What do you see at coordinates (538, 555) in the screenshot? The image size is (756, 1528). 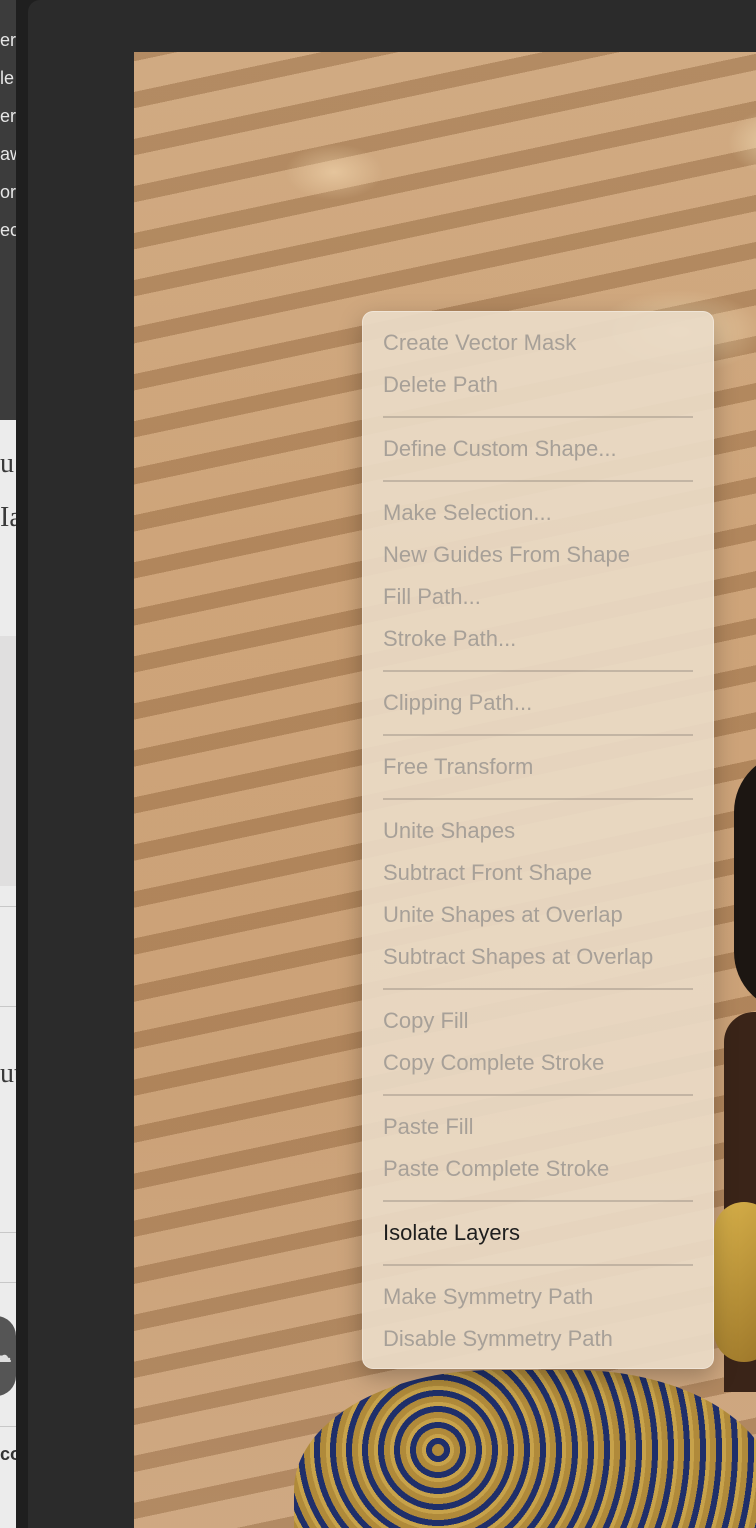 I see `menu-item-new-guides-from-shape: New Guides From Shape` at bounding box center [538, 555].